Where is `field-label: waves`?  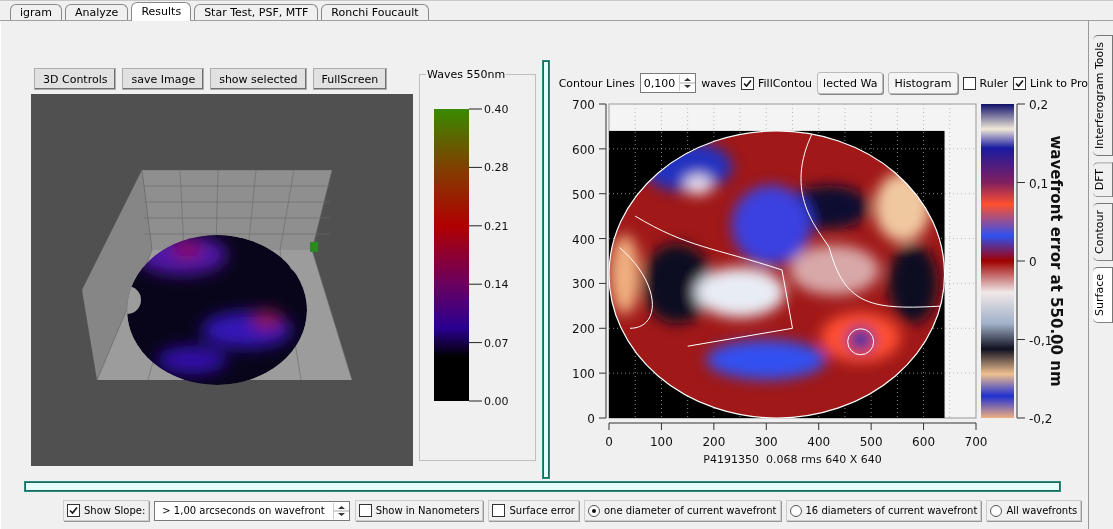 field-label: waves is located at coordinates (718, 83).